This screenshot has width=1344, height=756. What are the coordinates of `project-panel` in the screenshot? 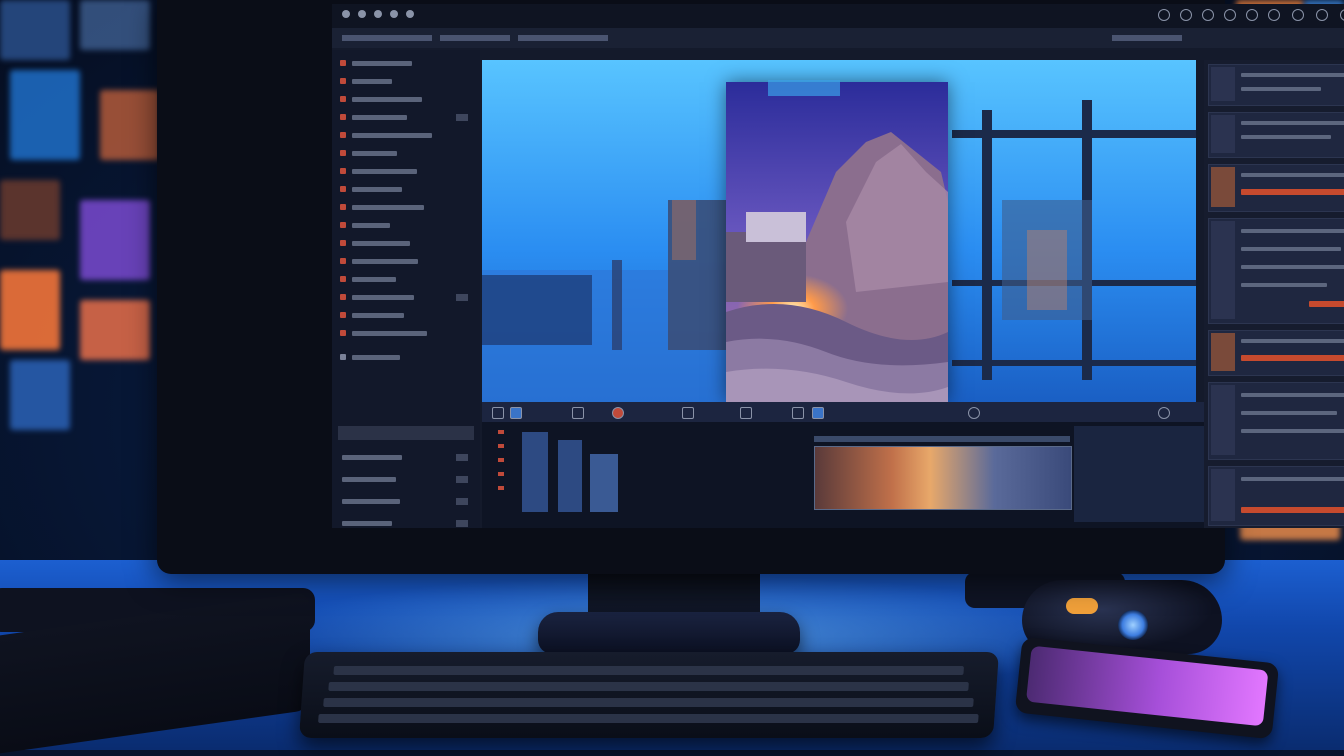 It's located at (406, 289).